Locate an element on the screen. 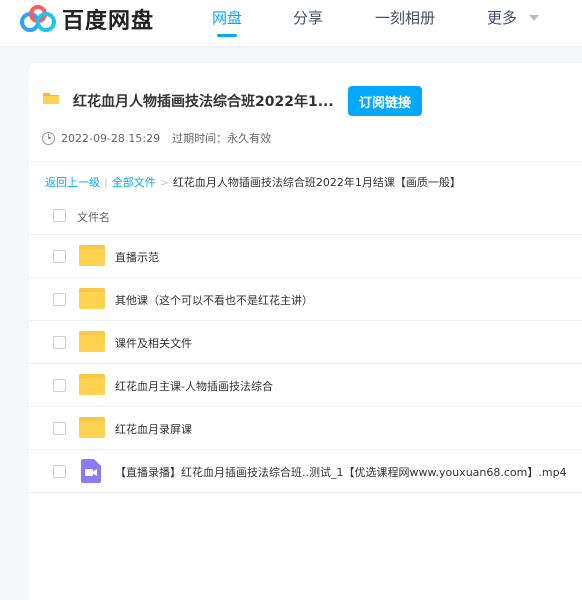 This screenshot has width=582, height=600. file-row: 其他课（这个可以不看也不是红花主讲） is located at coordinates (305, 299).